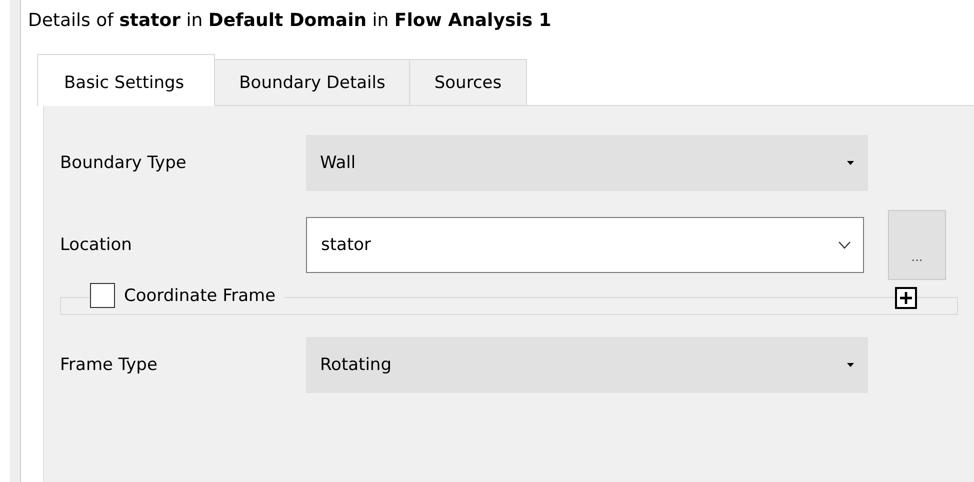  What do you see at coordinates (468, 82) in the screenshot?
I see `tab: Sources` at bounding box center [468, 82].